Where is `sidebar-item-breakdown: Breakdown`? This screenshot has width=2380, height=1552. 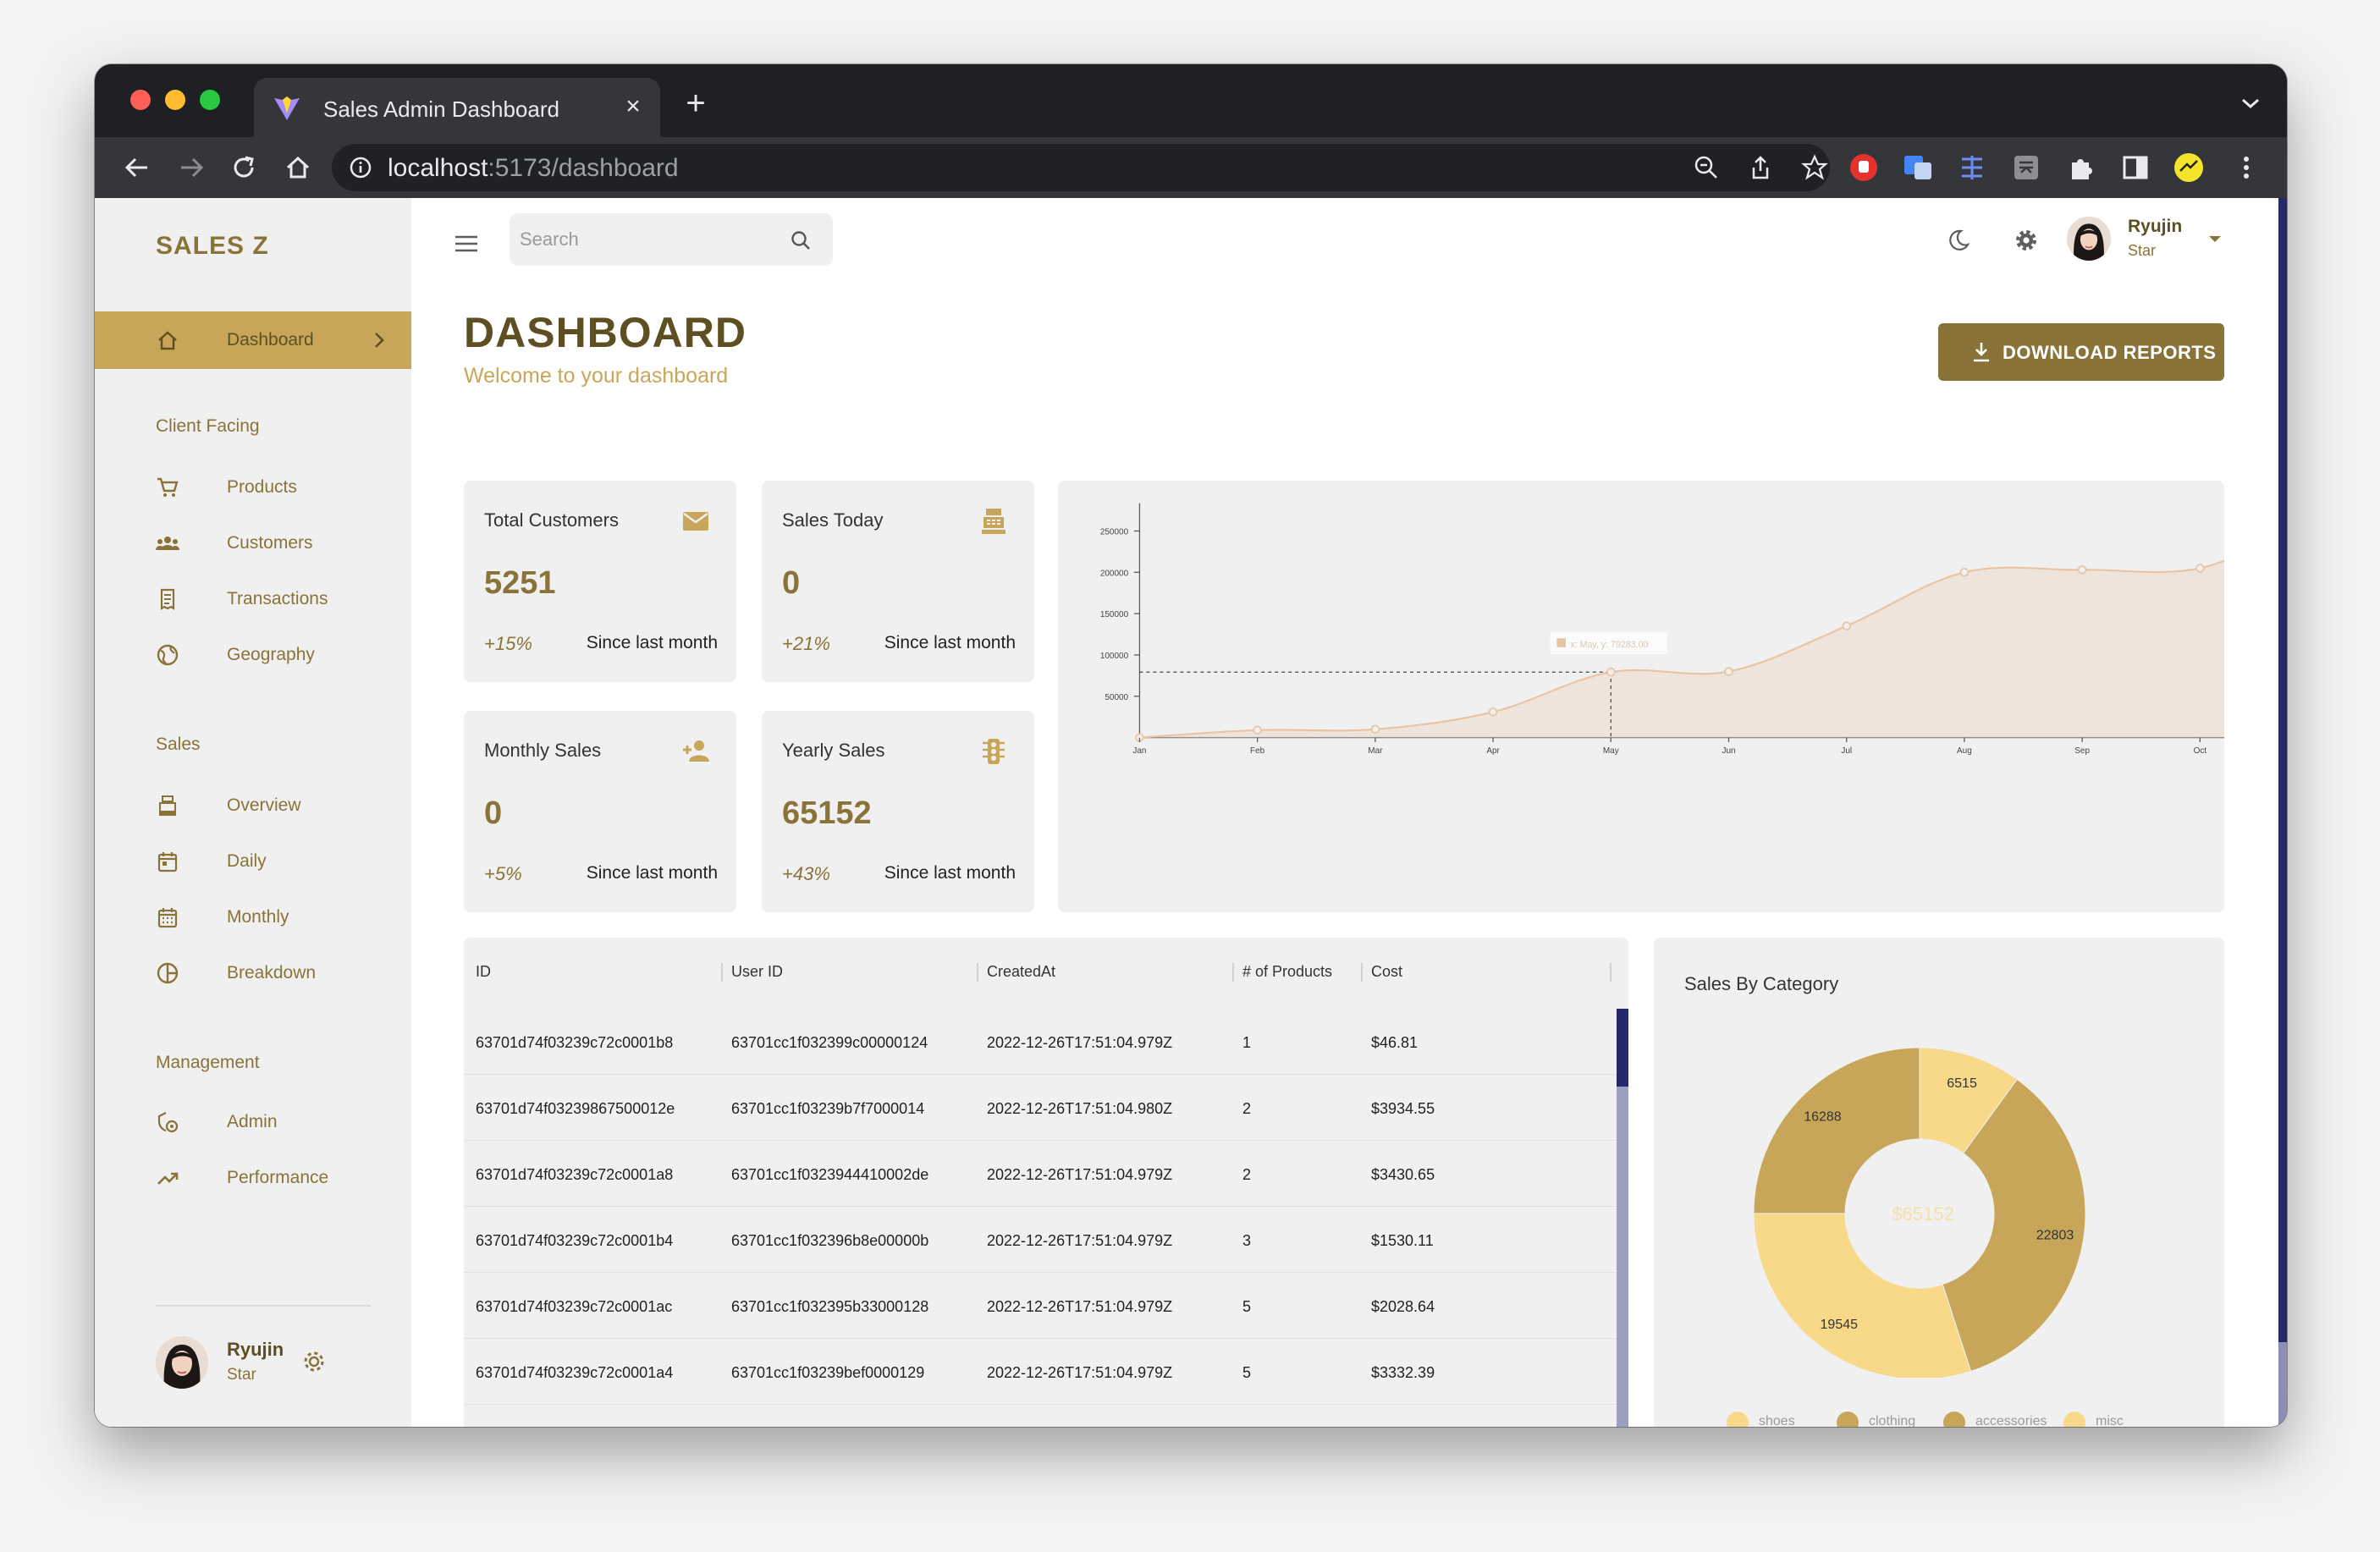 sidebar-item-breakdown: Breakdown is located at coordinates (253, 974).